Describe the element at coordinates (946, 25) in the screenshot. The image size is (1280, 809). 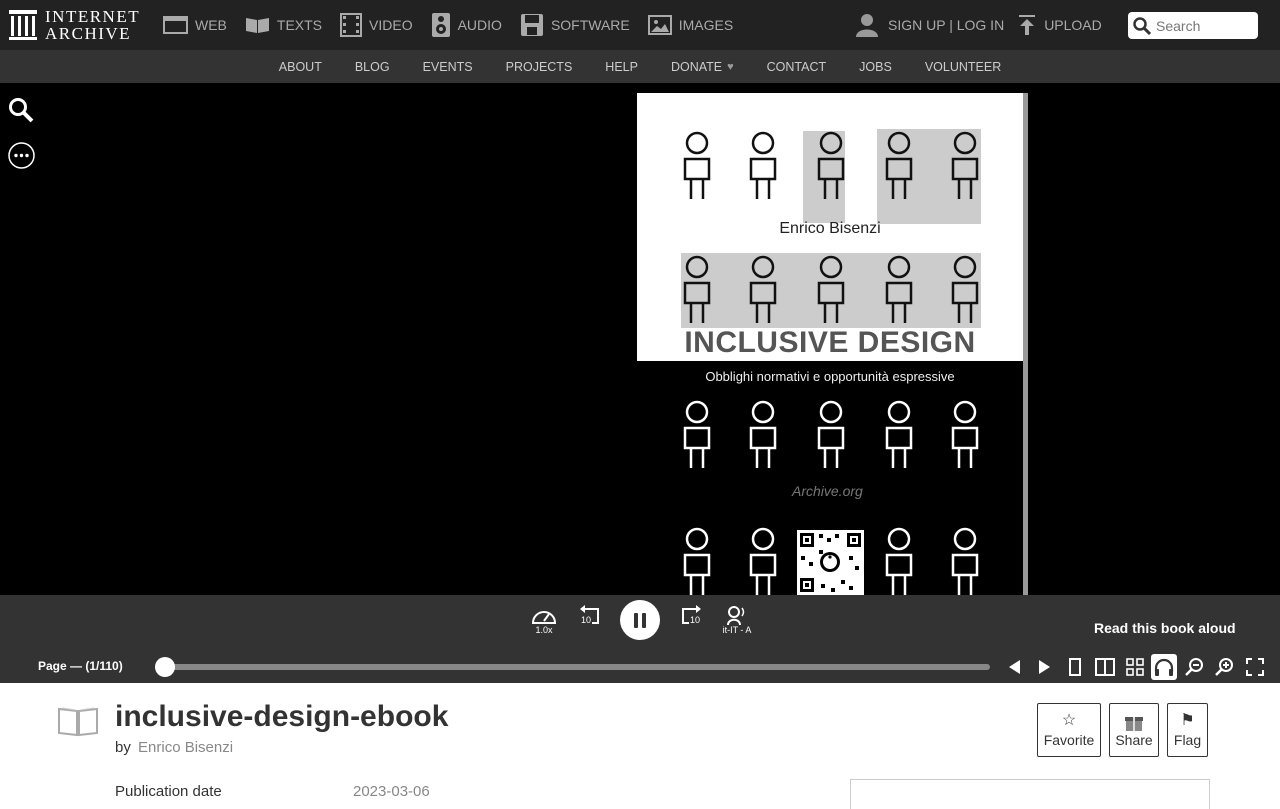
I see `signup-login-link: SIGN UP | LOG IN` at that location.